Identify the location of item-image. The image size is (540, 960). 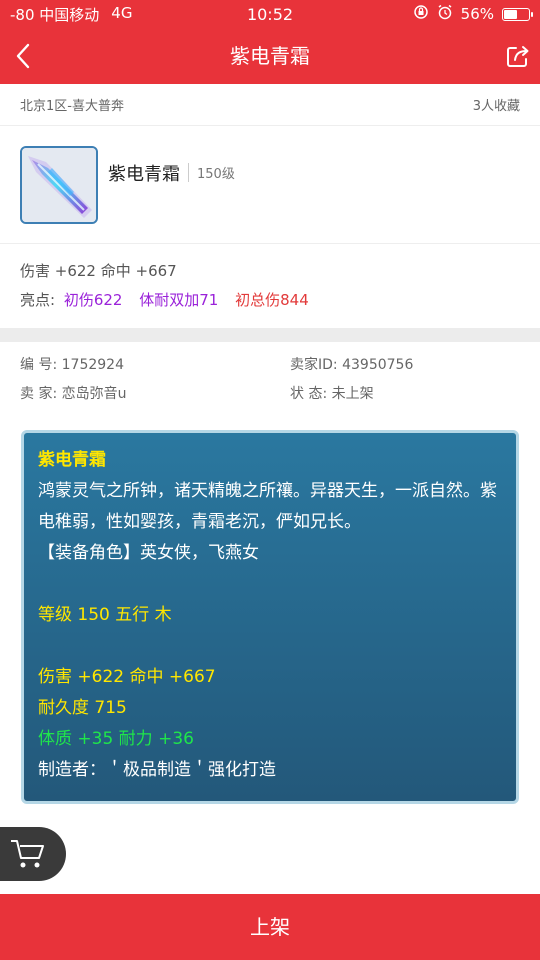
(59, 184).